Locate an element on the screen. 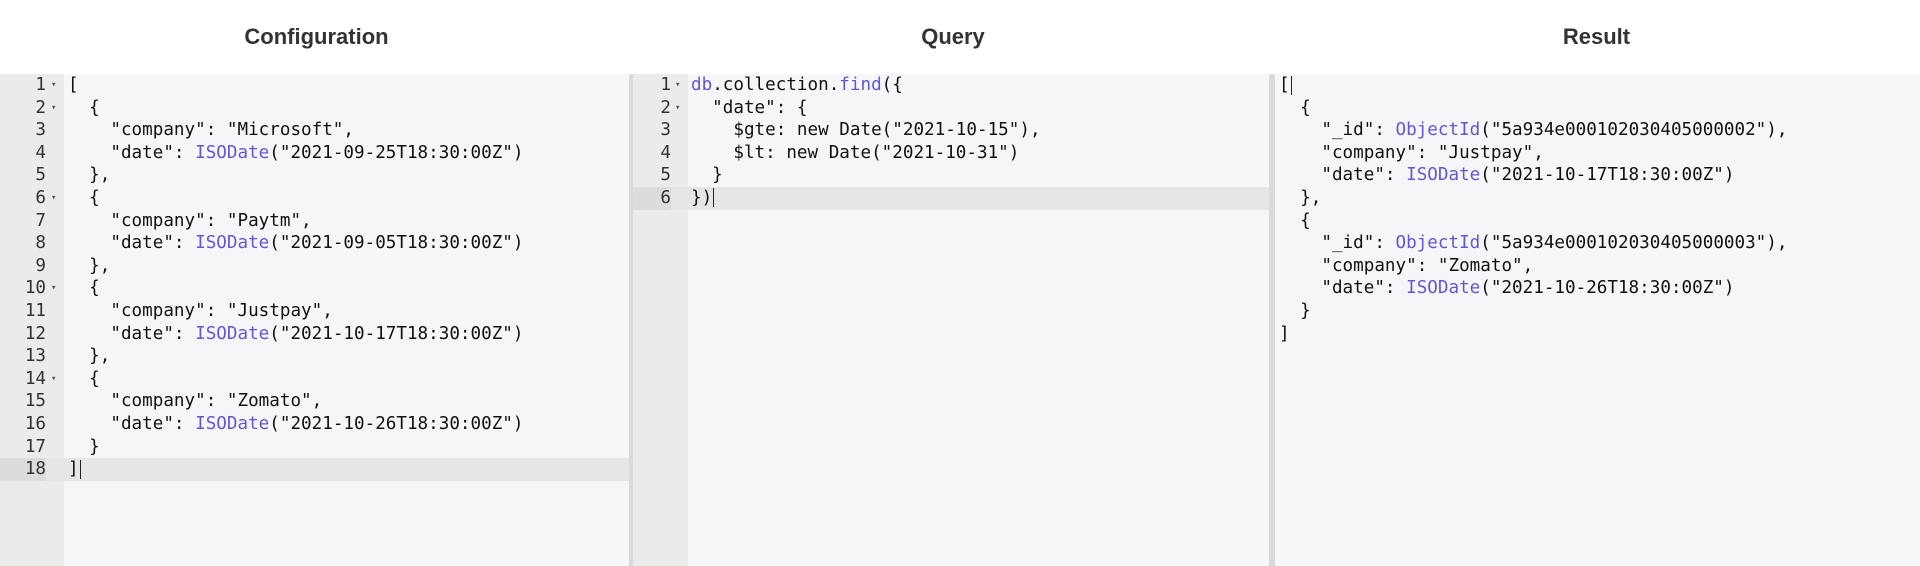  query-code-line: 1 ▾ db.collection.find({ is located at coordinates (951, 85).